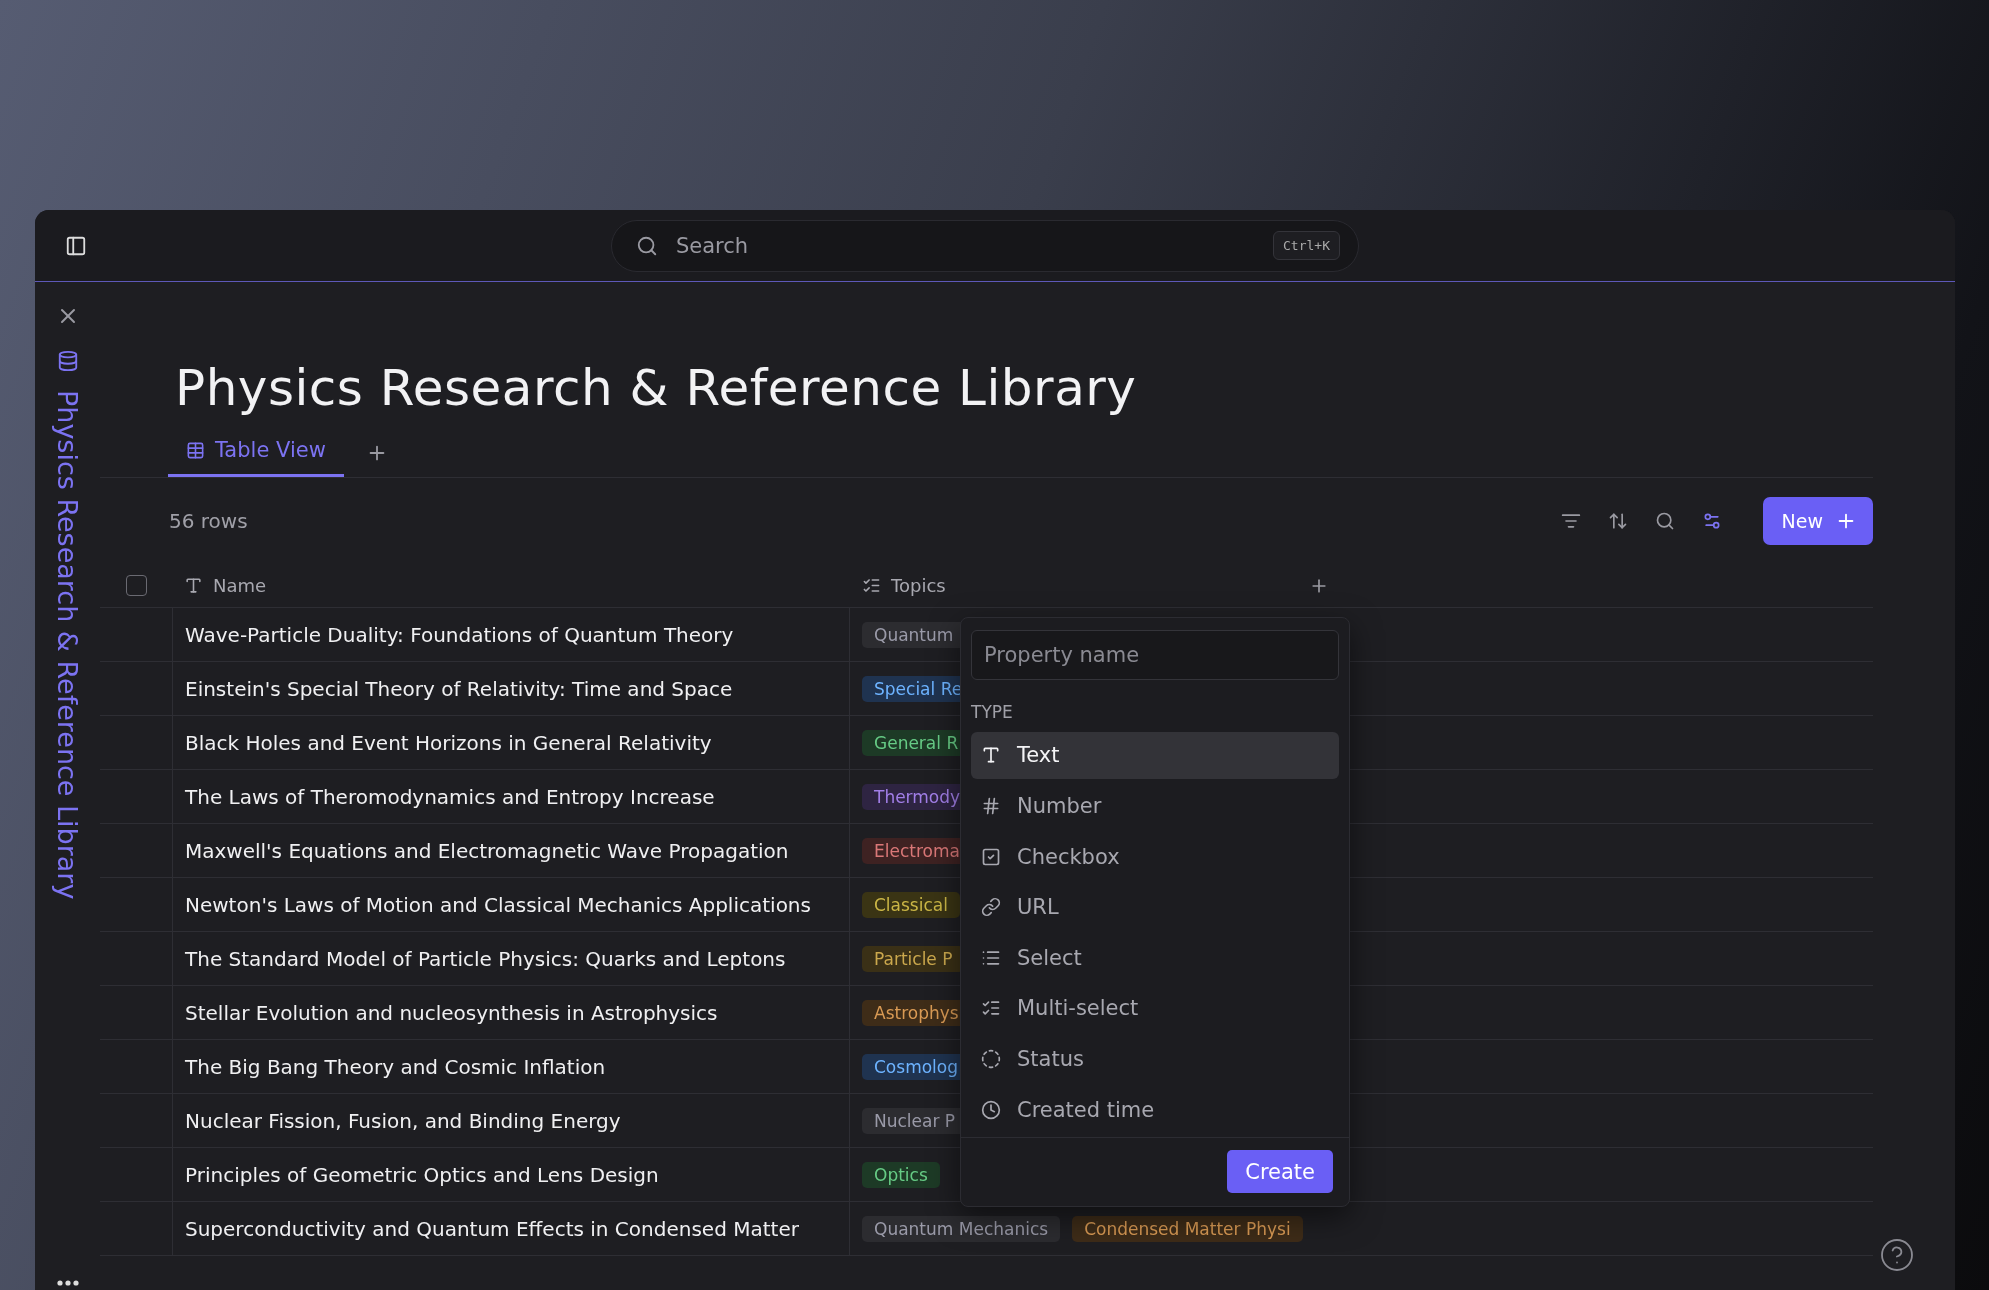 This screenshot has height=1290, width=1989. What do you see at coordinates (511, 1228) in the screenshot?
I see `name-cell: Superconductivity and Quantum Effects in Condensed Matter` at bounding box center [511, 1228].